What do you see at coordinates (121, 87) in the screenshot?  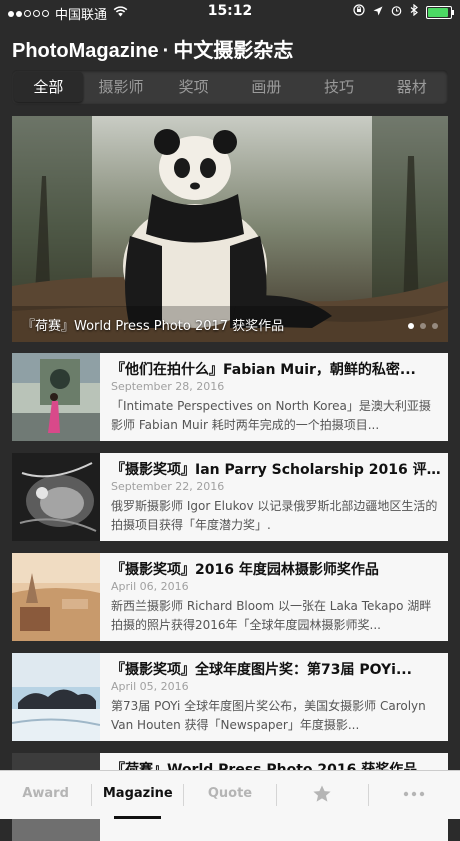 I see `tab-photographers: 摄影师` at bounding box center [121, 87].